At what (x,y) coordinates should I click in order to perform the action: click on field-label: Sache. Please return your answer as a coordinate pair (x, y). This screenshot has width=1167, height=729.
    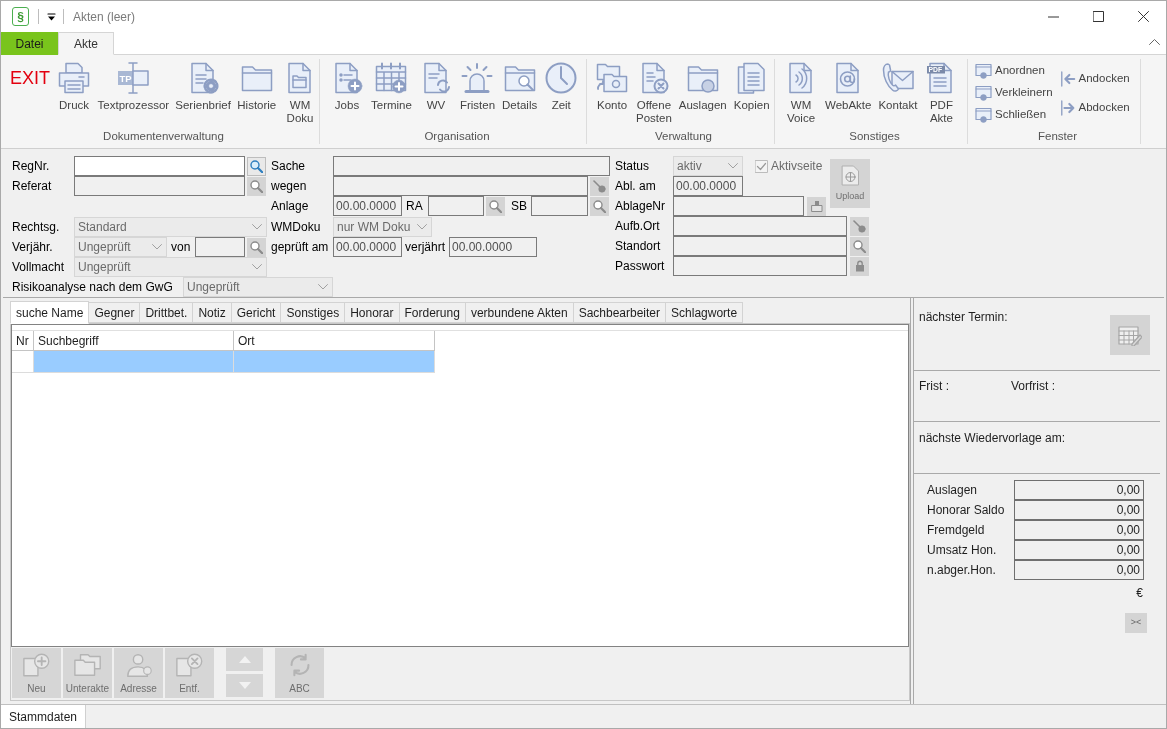
    Looking at the image, I should click on (289, 166).